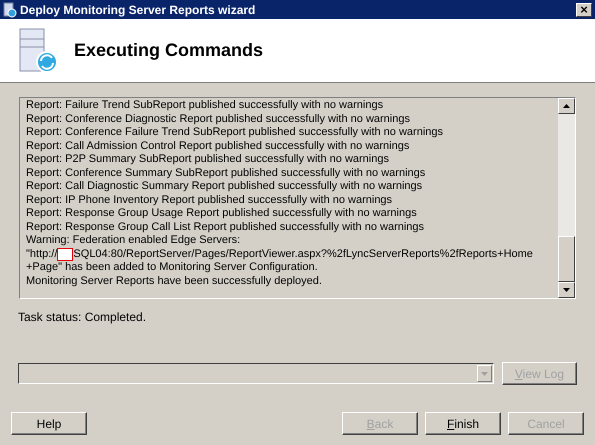 This screenshot has width=595, height=445. What do you see at coordinates (169, 50) in the screenshot?
I see `page-heading: Executing Commands` at bounding box center [169, 50].